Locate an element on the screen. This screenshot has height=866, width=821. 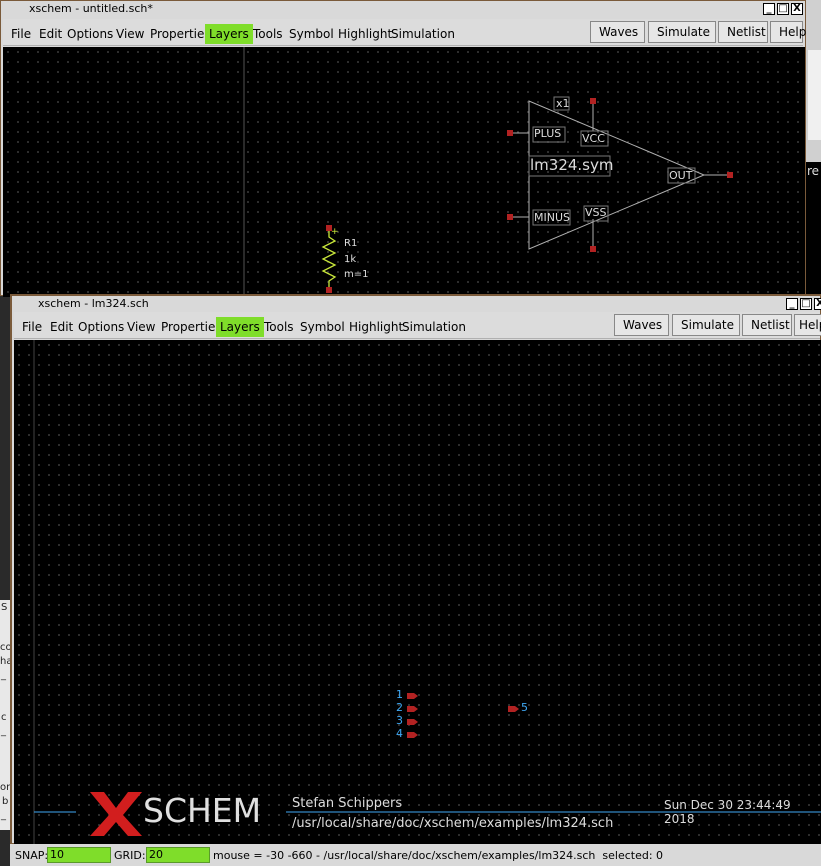
back-window-title: xschem - untitled.sch* is located at coordinates (91, 8).